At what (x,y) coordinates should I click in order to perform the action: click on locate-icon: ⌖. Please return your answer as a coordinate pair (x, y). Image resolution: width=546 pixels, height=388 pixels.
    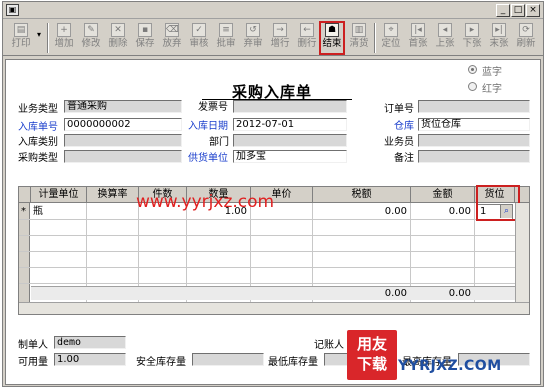
    Looking at the image, I should click on (391, 30).